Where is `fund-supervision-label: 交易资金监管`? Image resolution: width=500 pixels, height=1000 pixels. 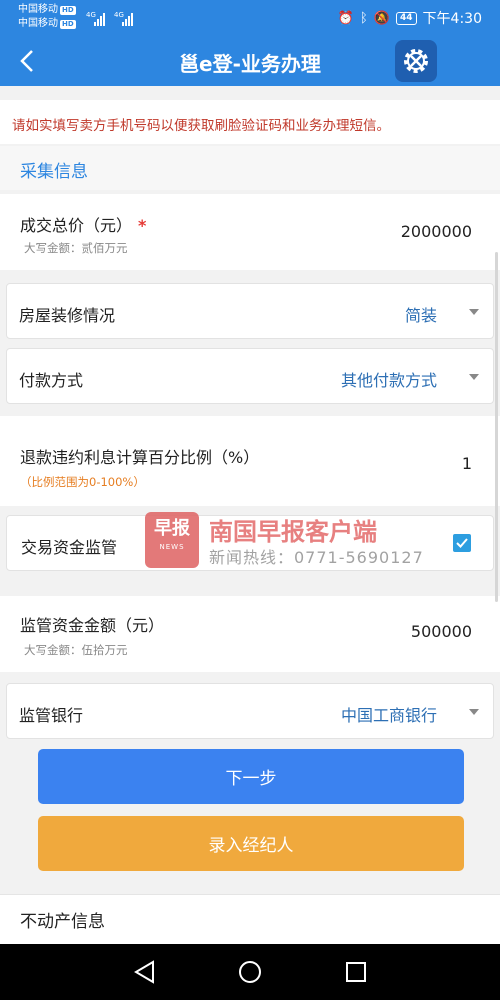 fund-supervision-label: 交易资金监管 is located at coordinates (69, 547).